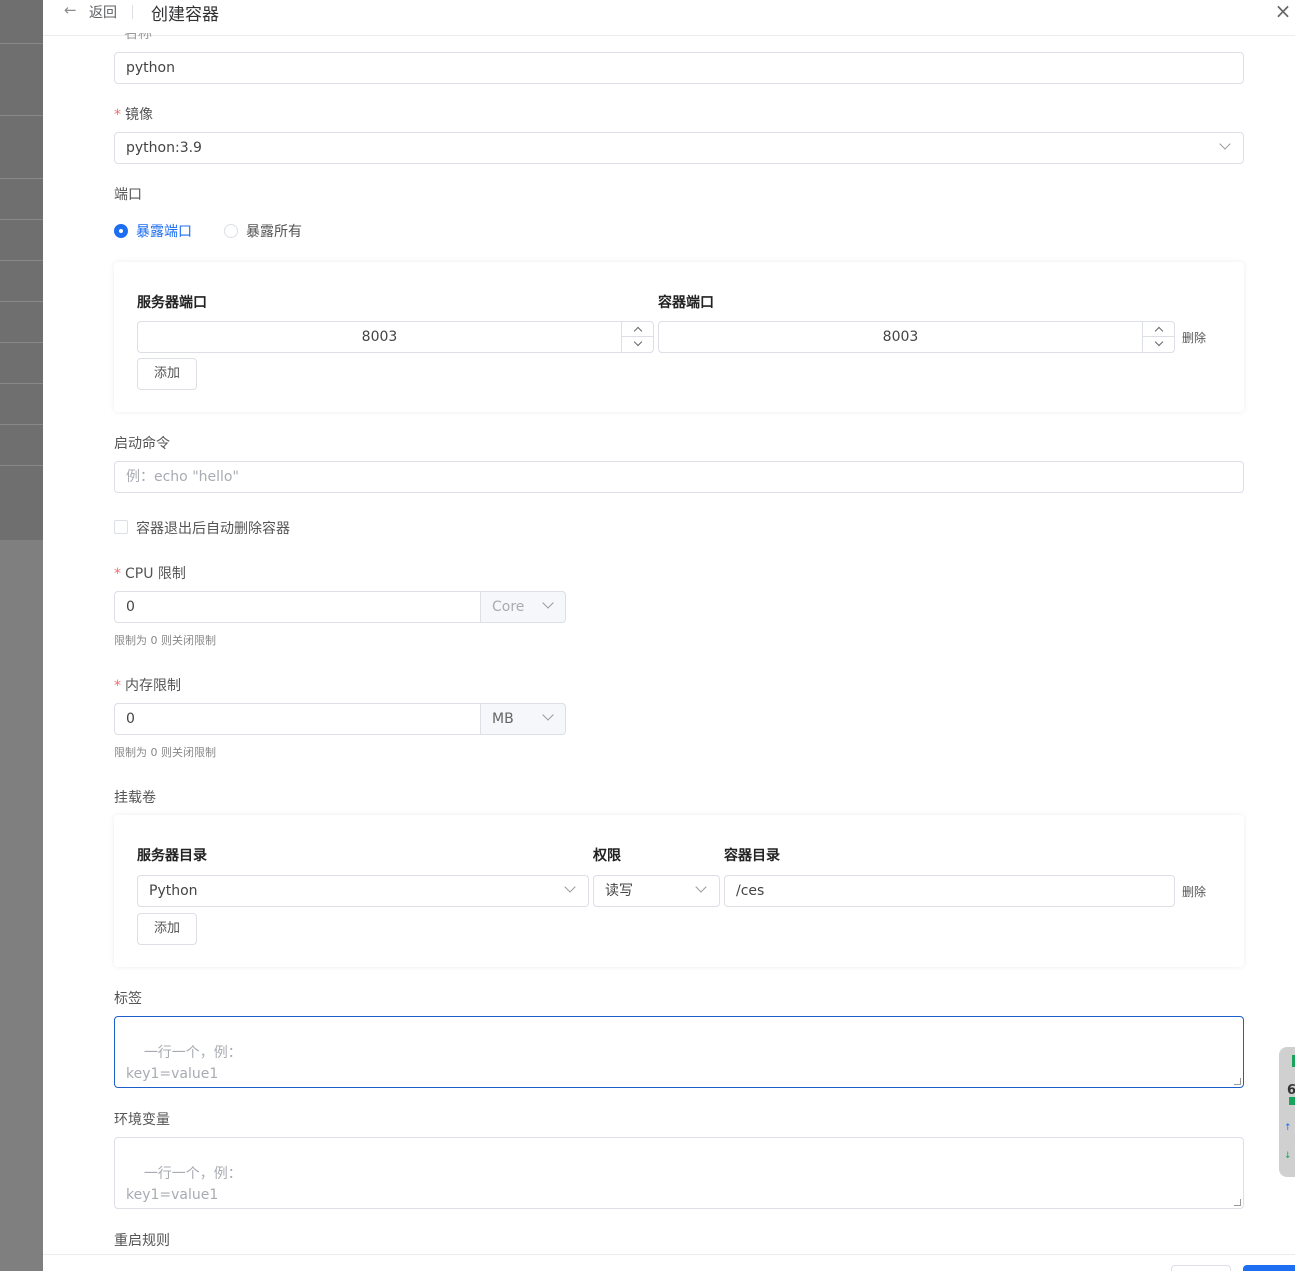  I want to click on memory-unit-select: MB, so click(523, 719).